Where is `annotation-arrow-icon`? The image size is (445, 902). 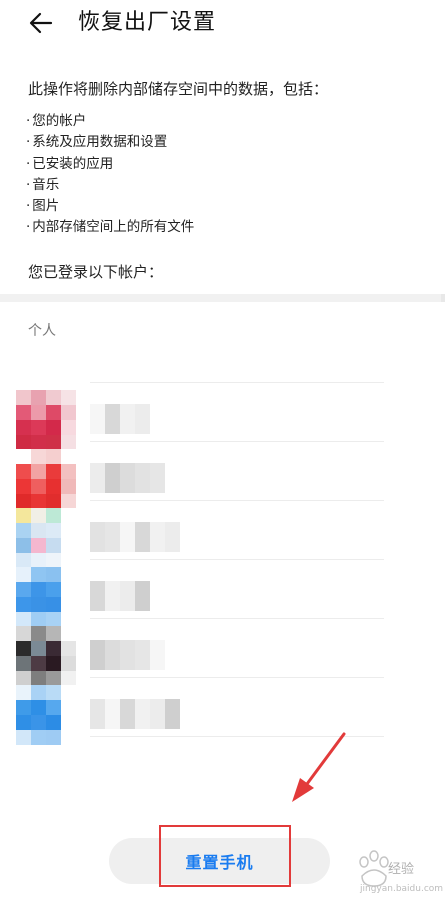 annotation-arrow-icon is located at coordinates (319, 767).